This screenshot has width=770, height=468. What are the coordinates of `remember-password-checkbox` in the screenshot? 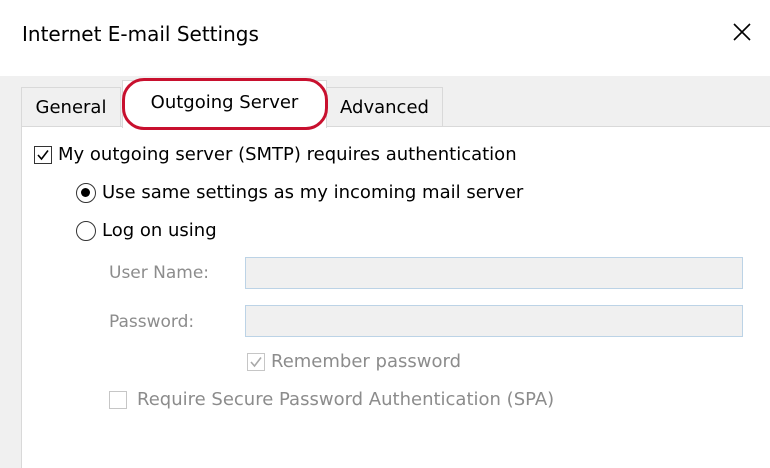 It's located at (256, 361).